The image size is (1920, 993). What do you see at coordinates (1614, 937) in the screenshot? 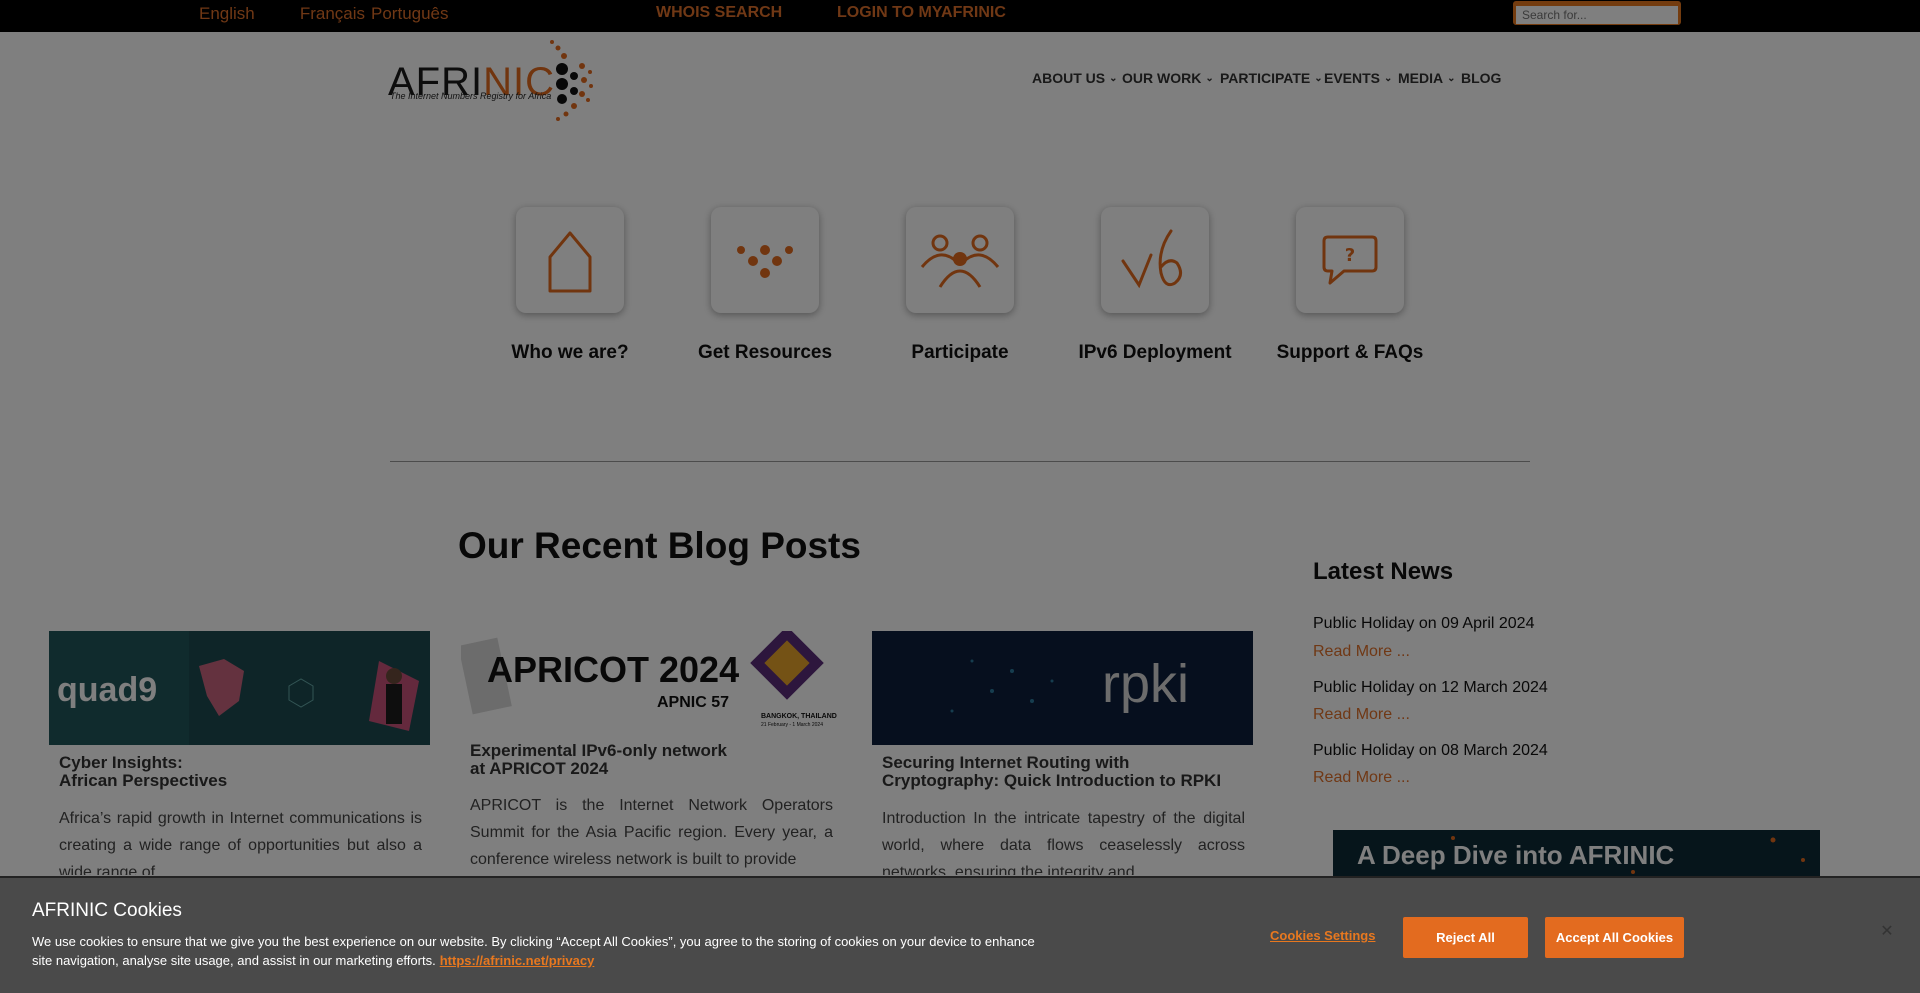
I see `accept-all-cookies-button: Accept All Cookies` at bounding box center [1614, 937].